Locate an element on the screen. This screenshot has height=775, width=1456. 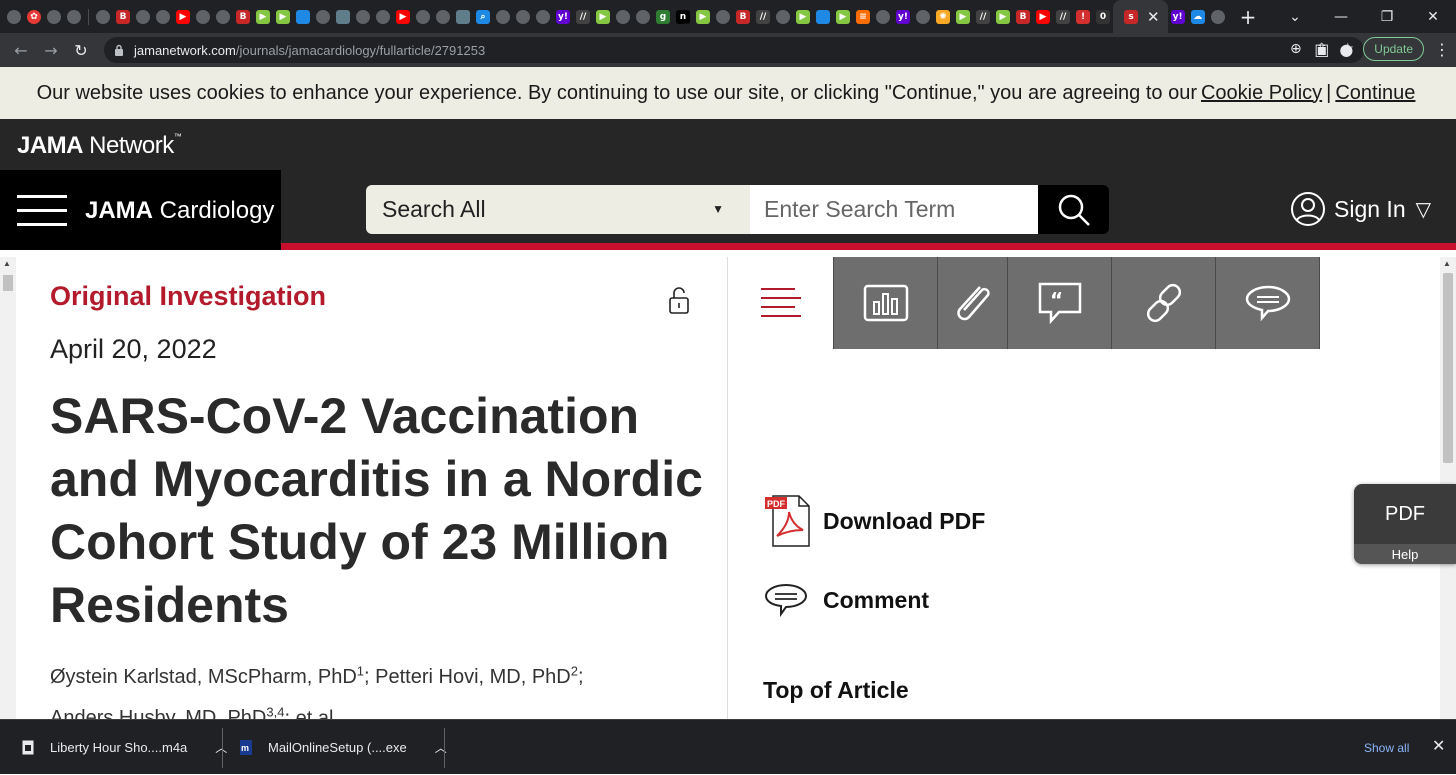
profile-icon: ● is located at coordinates (1346, 49).